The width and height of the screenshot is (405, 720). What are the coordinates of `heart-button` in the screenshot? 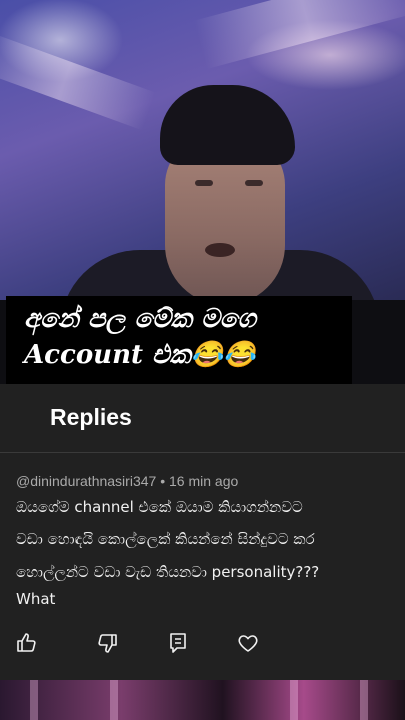 It's located at (248, 643).